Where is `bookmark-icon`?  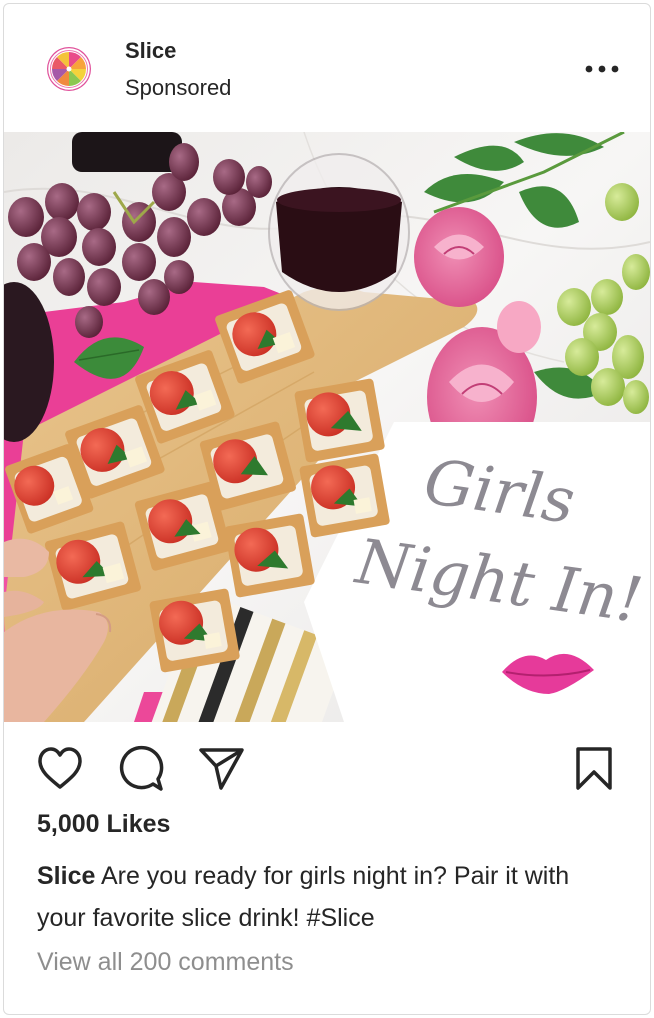
bookmark-icon is located at coordinates (594, 768).